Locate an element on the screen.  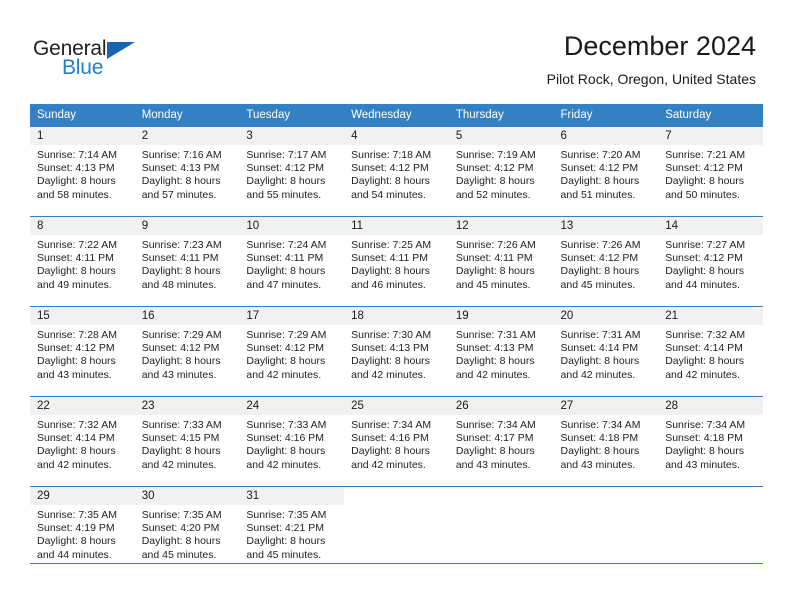
day-number: 11 is located at coordinates (396, 226).